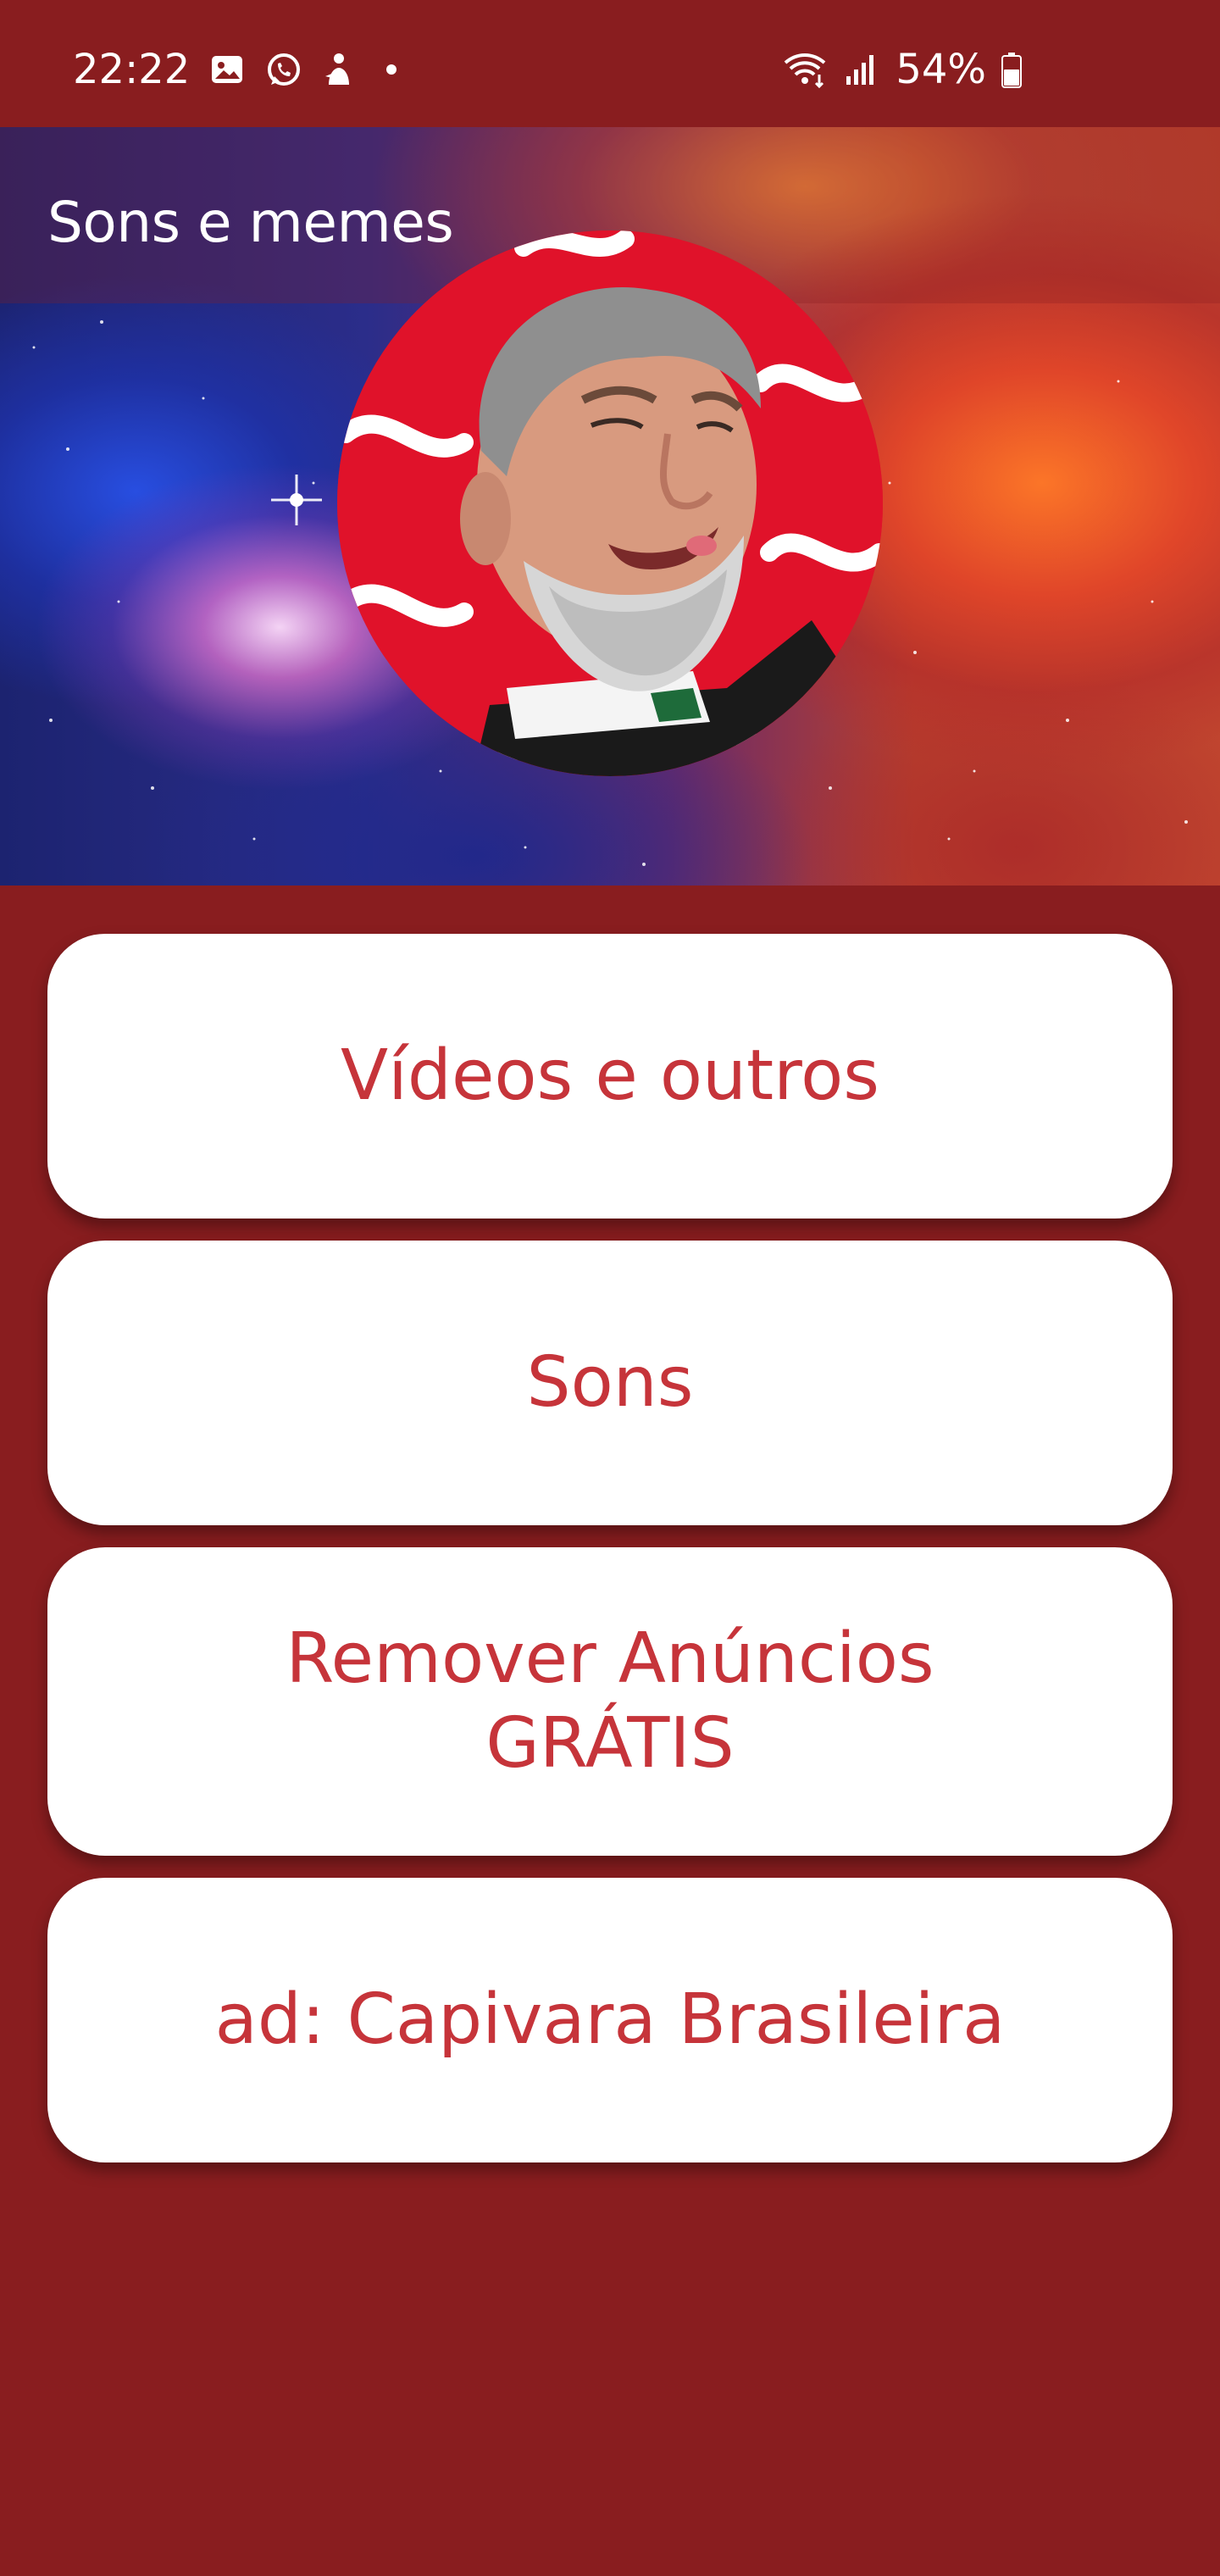  I want to click on ad-capivara-button: ad: Capivara Brasileira, so click(610, 2020).